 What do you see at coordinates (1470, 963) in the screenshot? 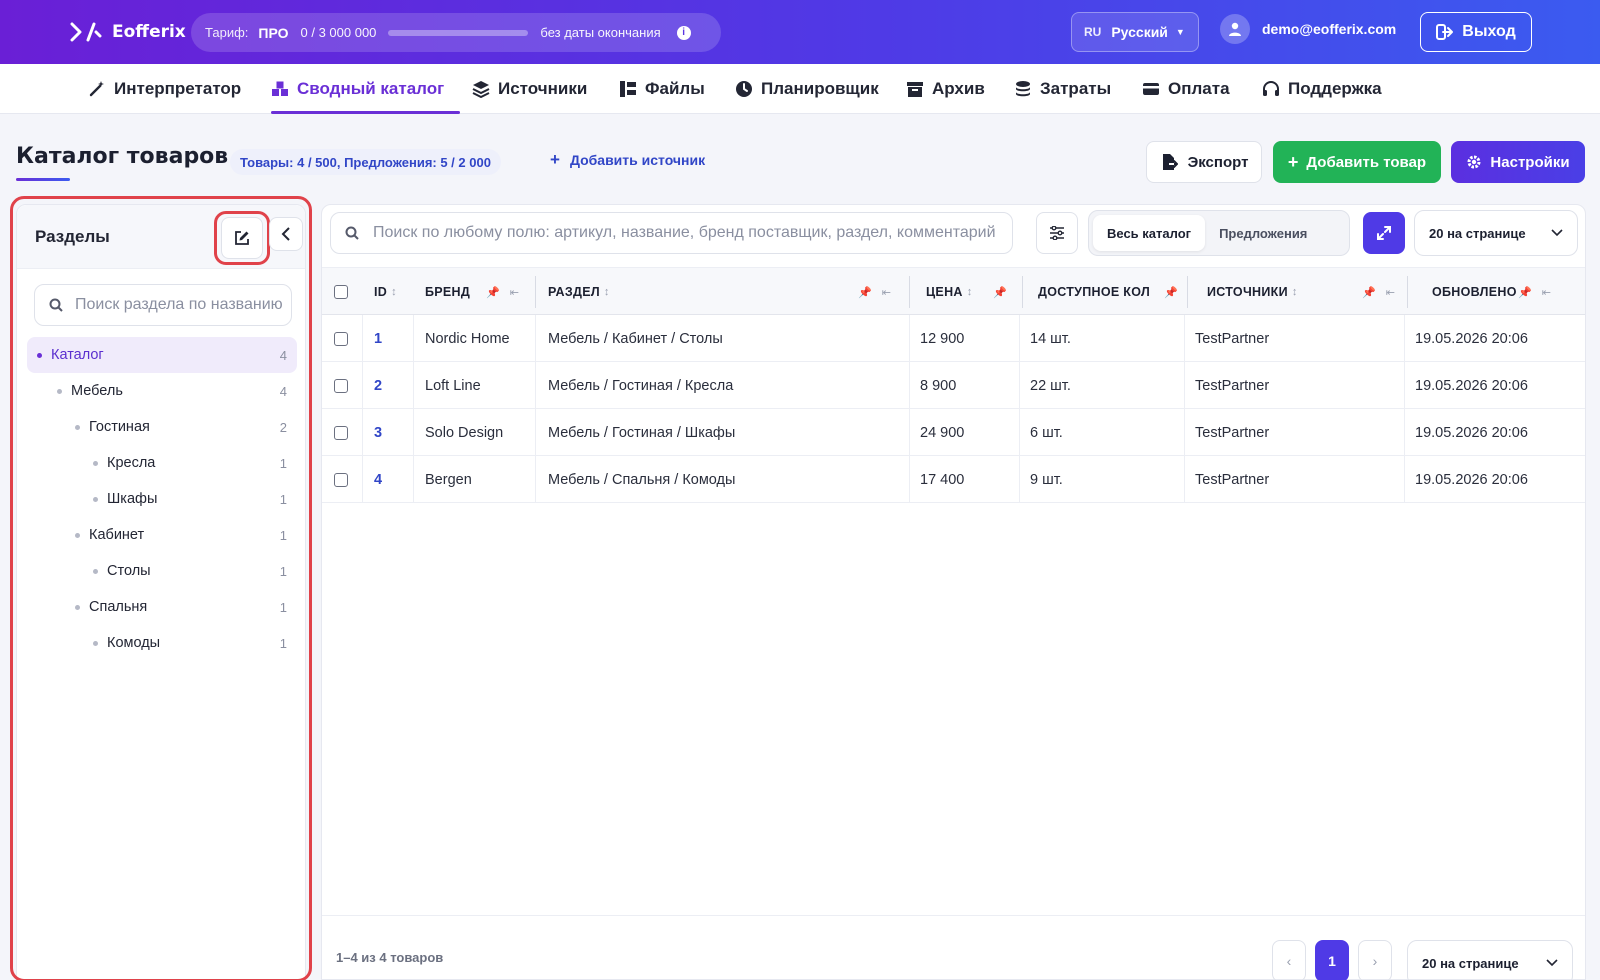
I see `page-size-label: 20 на странице` at bounding box center [1470, 963].